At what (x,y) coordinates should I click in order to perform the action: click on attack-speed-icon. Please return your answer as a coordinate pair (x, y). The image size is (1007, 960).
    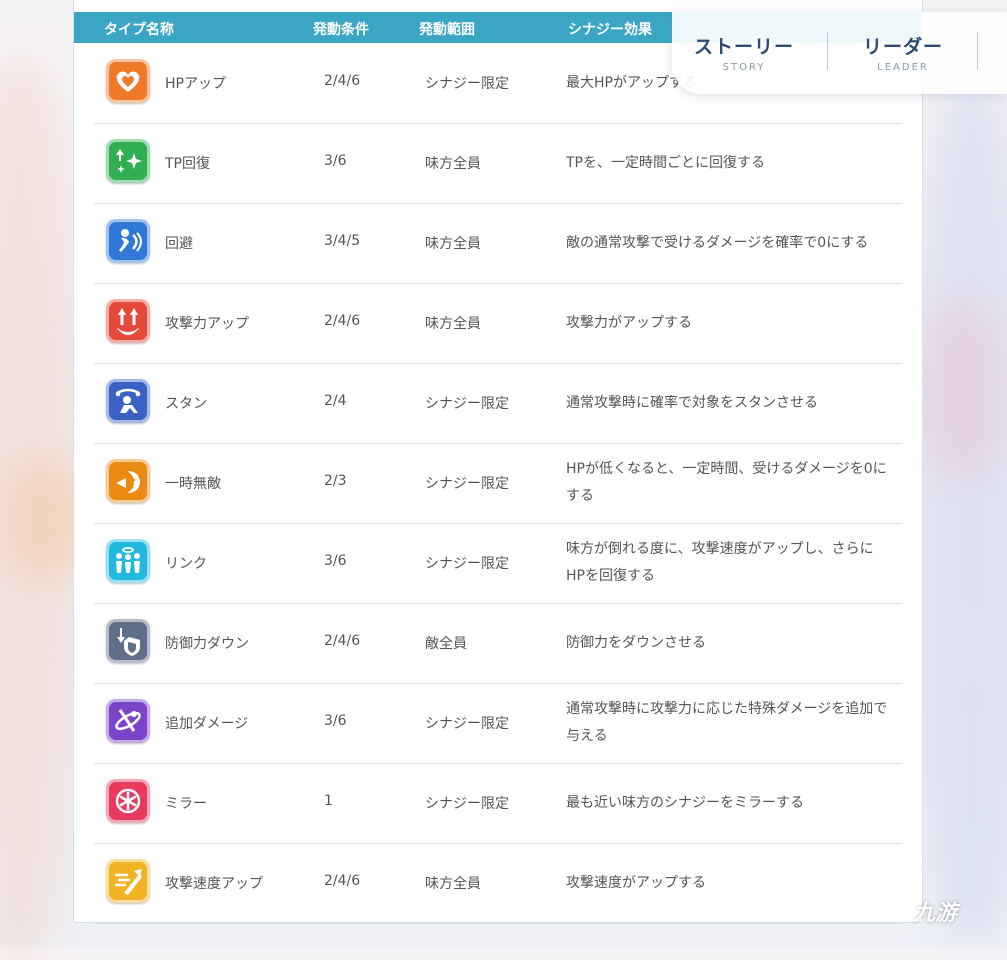
    Looking at the image, I should click on (128, 881).